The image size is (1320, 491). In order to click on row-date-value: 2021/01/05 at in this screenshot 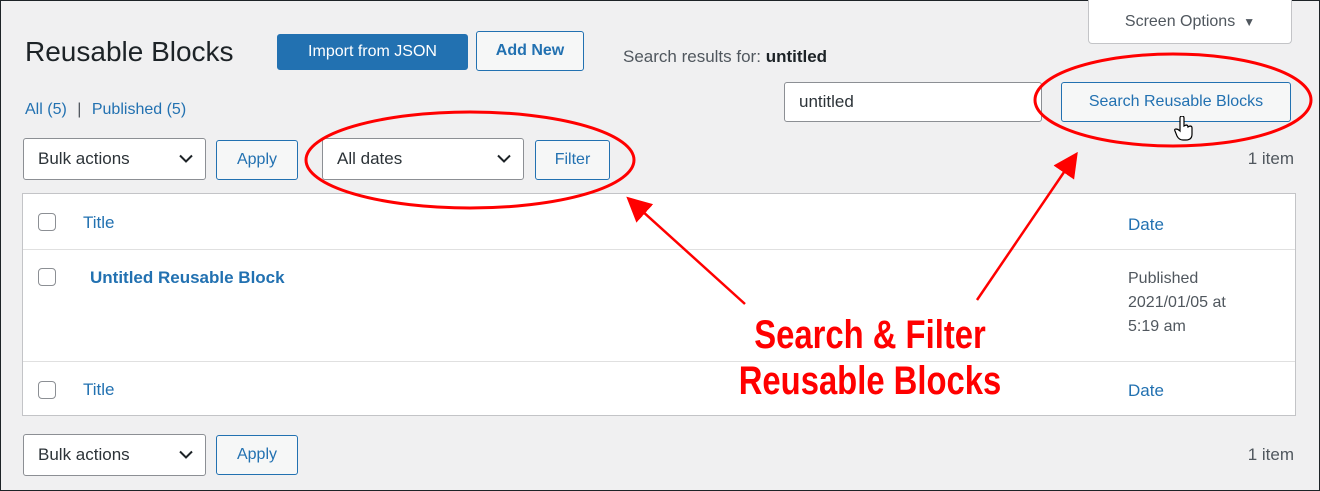, I will do `click(1177, 302)`.